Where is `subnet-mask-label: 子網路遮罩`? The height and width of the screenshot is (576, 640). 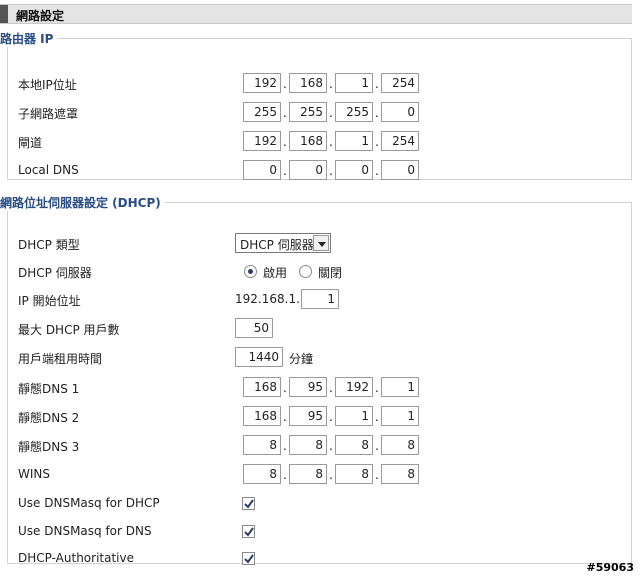 subnet-mask-label: 子網路遮罩 is located at coordinates (48, 114).